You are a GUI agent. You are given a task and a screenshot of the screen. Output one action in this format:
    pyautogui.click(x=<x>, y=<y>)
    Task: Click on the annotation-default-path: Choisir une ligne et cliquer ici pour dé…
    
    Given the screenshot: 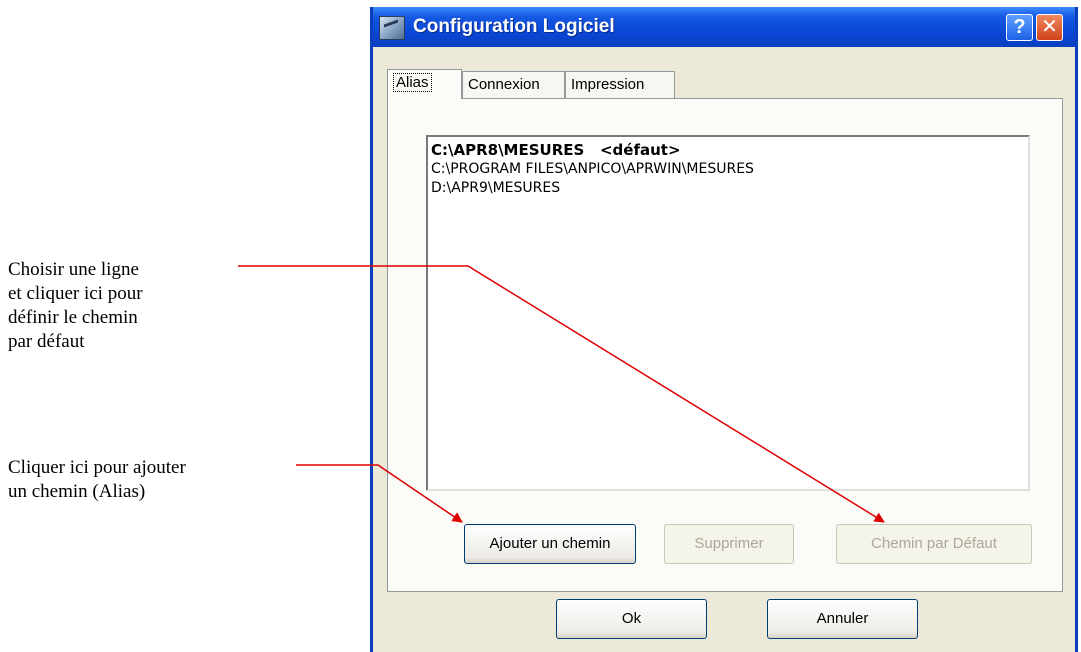 What is the action you would take?
    pyautogui.click(x=75, y=305)
    